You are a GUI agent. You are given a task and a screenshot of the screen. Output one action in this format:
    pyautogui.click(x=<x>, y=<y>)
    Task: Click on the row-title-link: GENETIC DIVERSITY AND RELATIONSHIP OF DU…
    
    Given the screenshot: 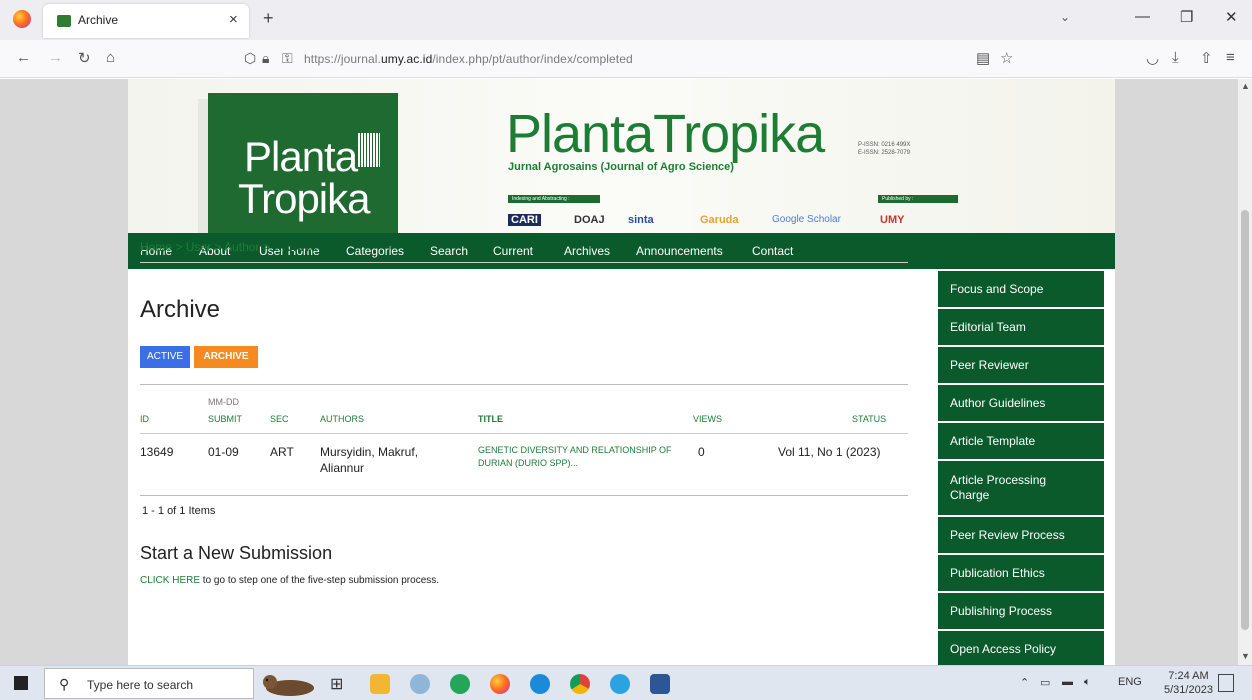 What is the action you would take?
    pyautogui.click(x=578, y=457)
    